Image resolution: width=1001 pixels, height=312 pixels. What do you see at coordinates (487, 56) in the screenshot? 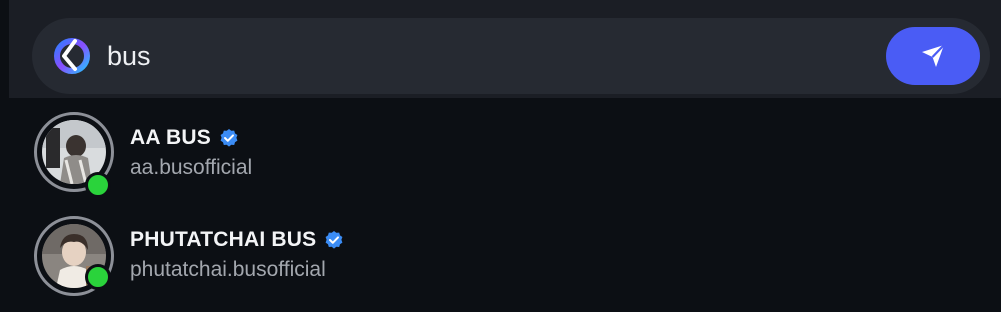
I see `search-input` at bounding box center [487, 56].